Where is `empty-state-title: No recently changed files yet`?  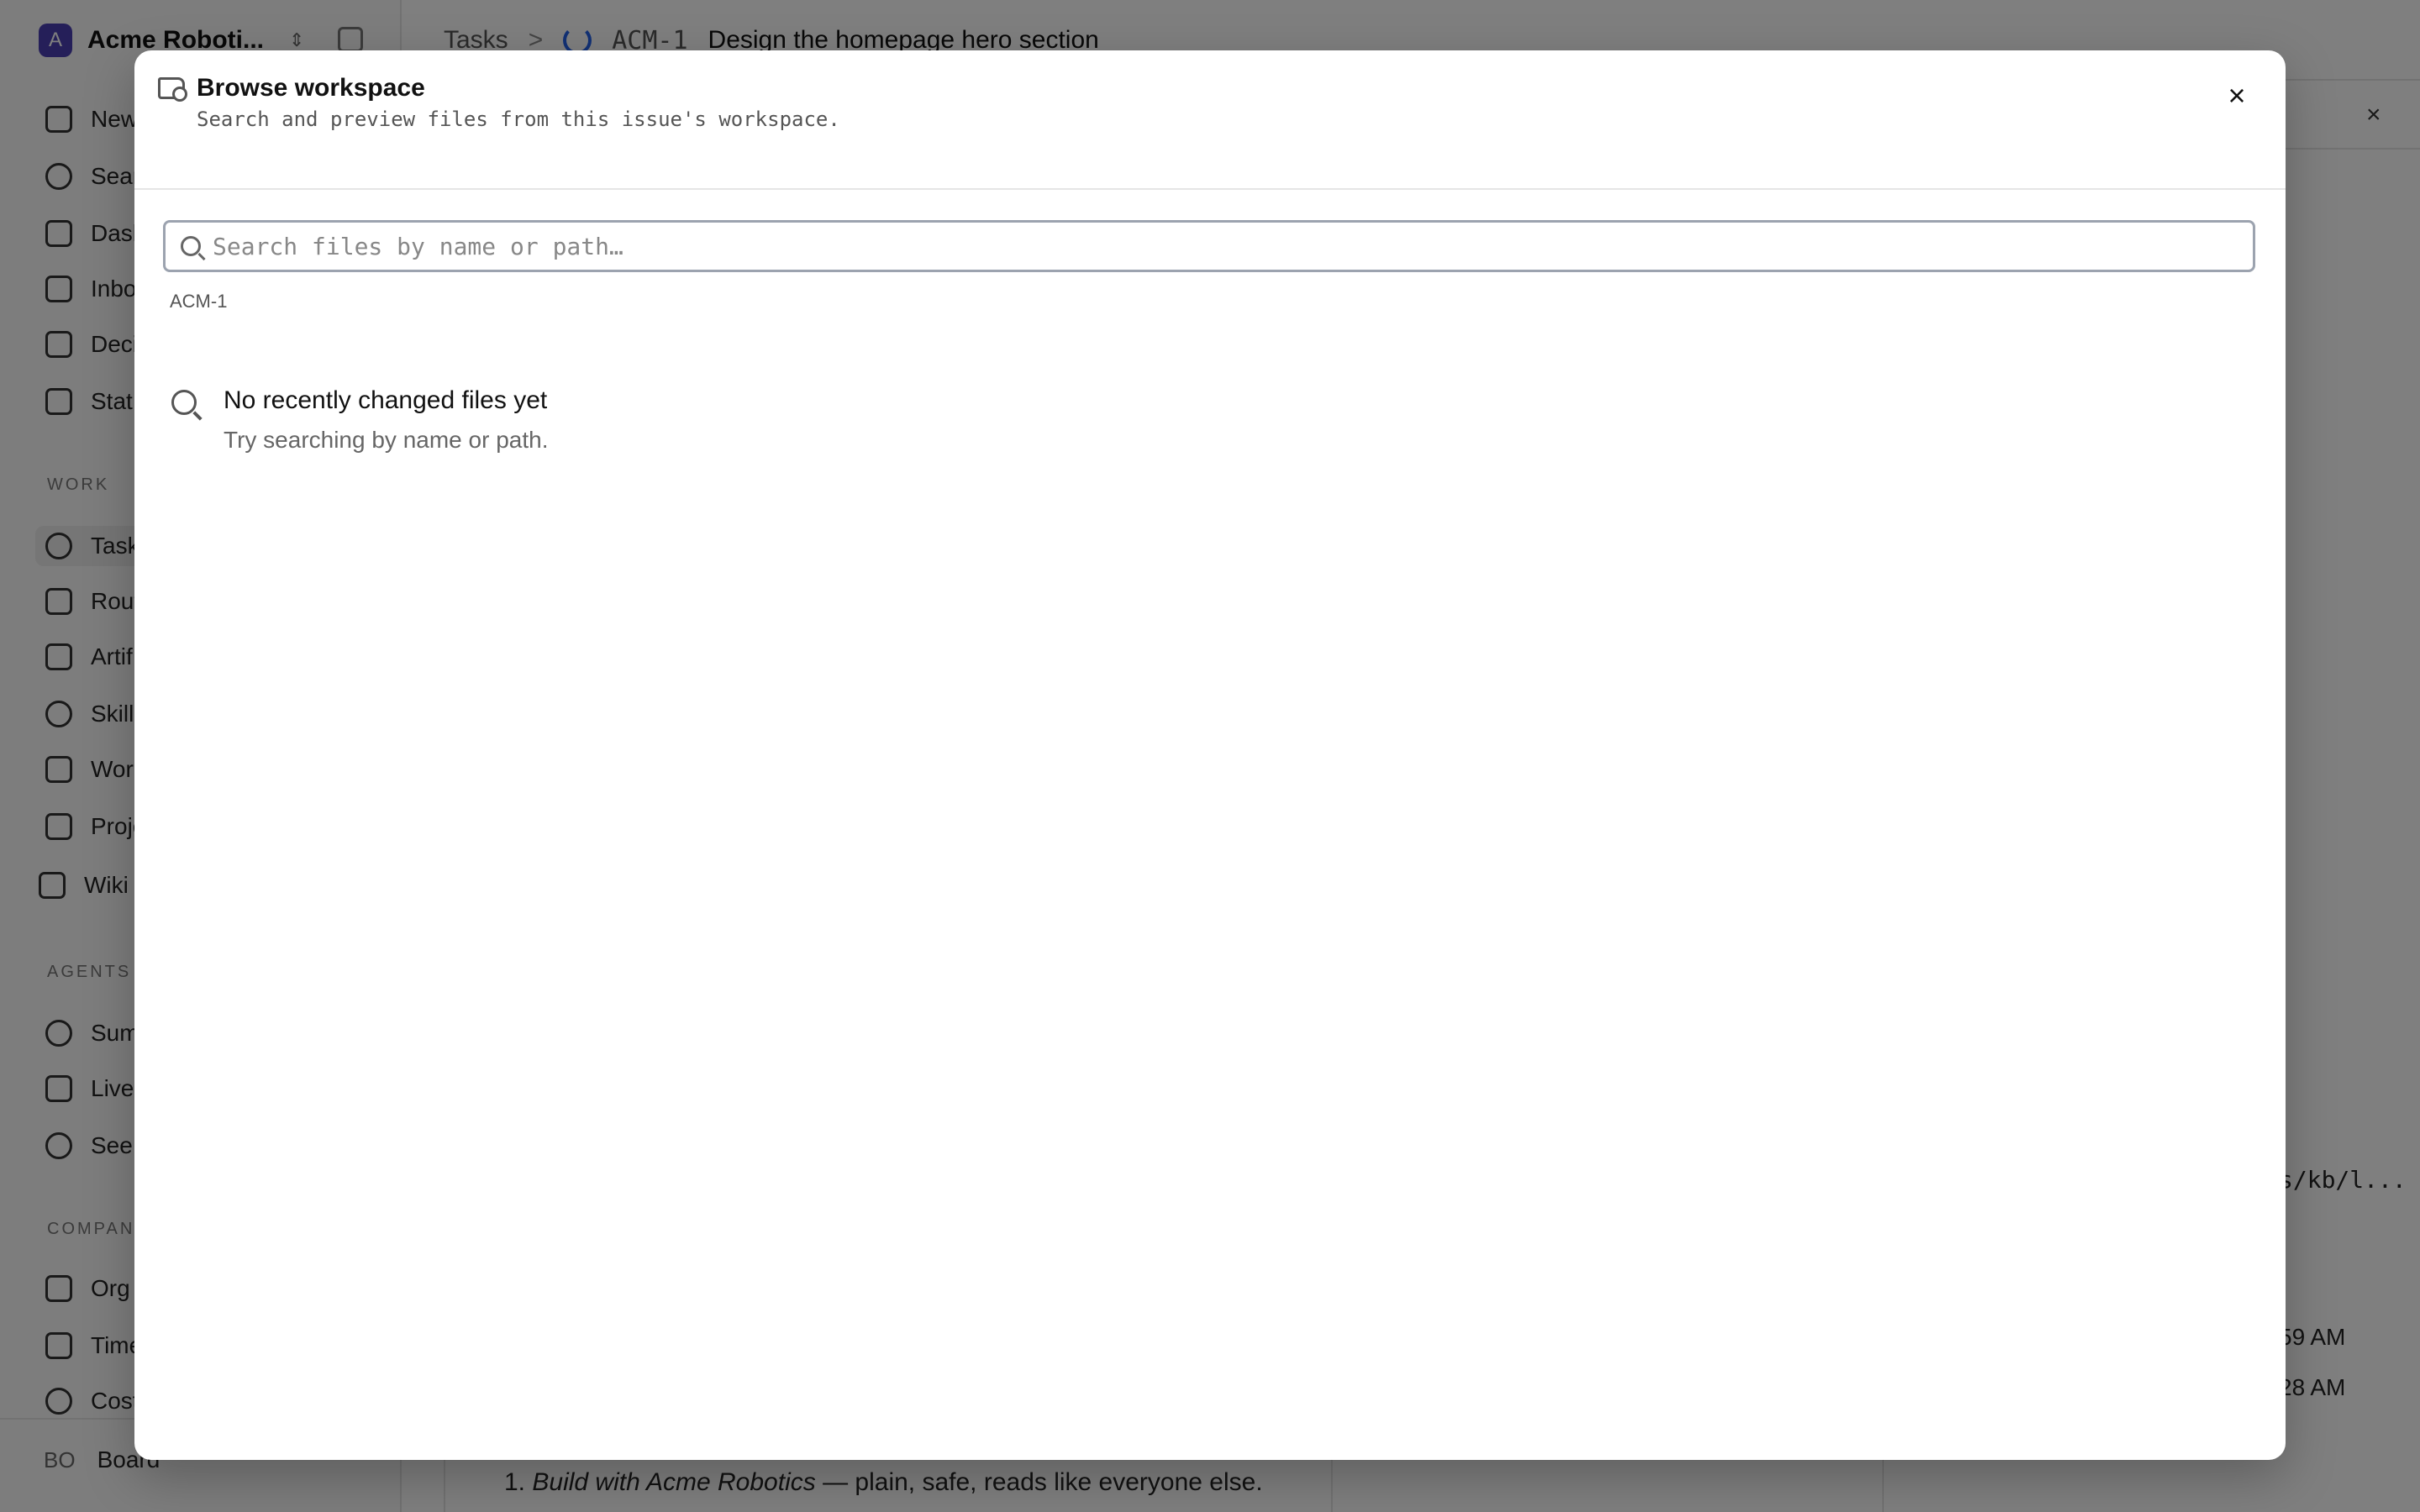 empty-state-title: No recently changed files yet is located at coordinates (386, 400).